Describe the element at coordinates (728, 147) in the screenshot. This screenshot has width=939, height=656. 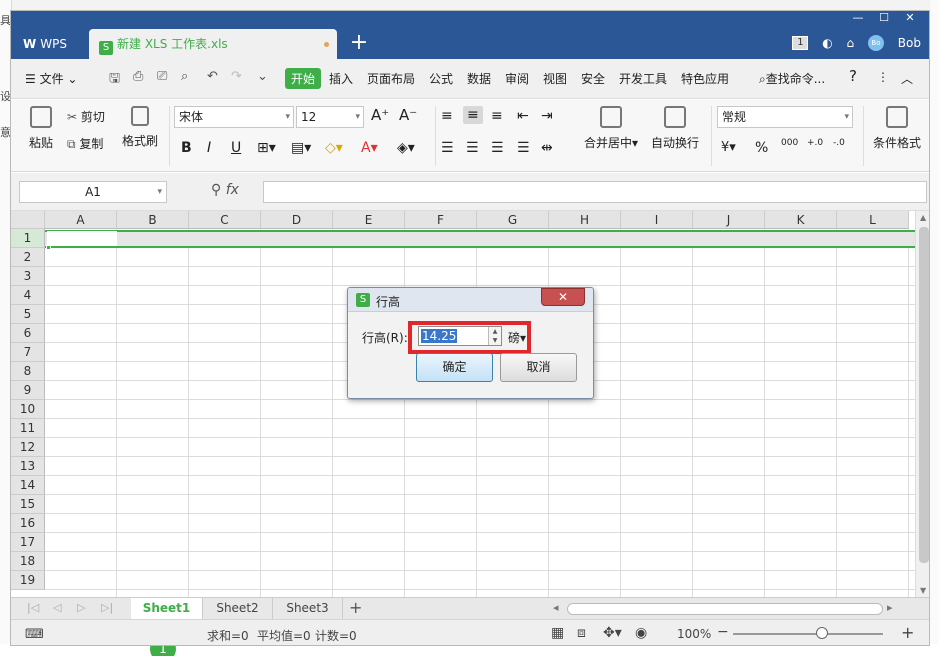
I see `currency-icon: ¥▾` at that location.